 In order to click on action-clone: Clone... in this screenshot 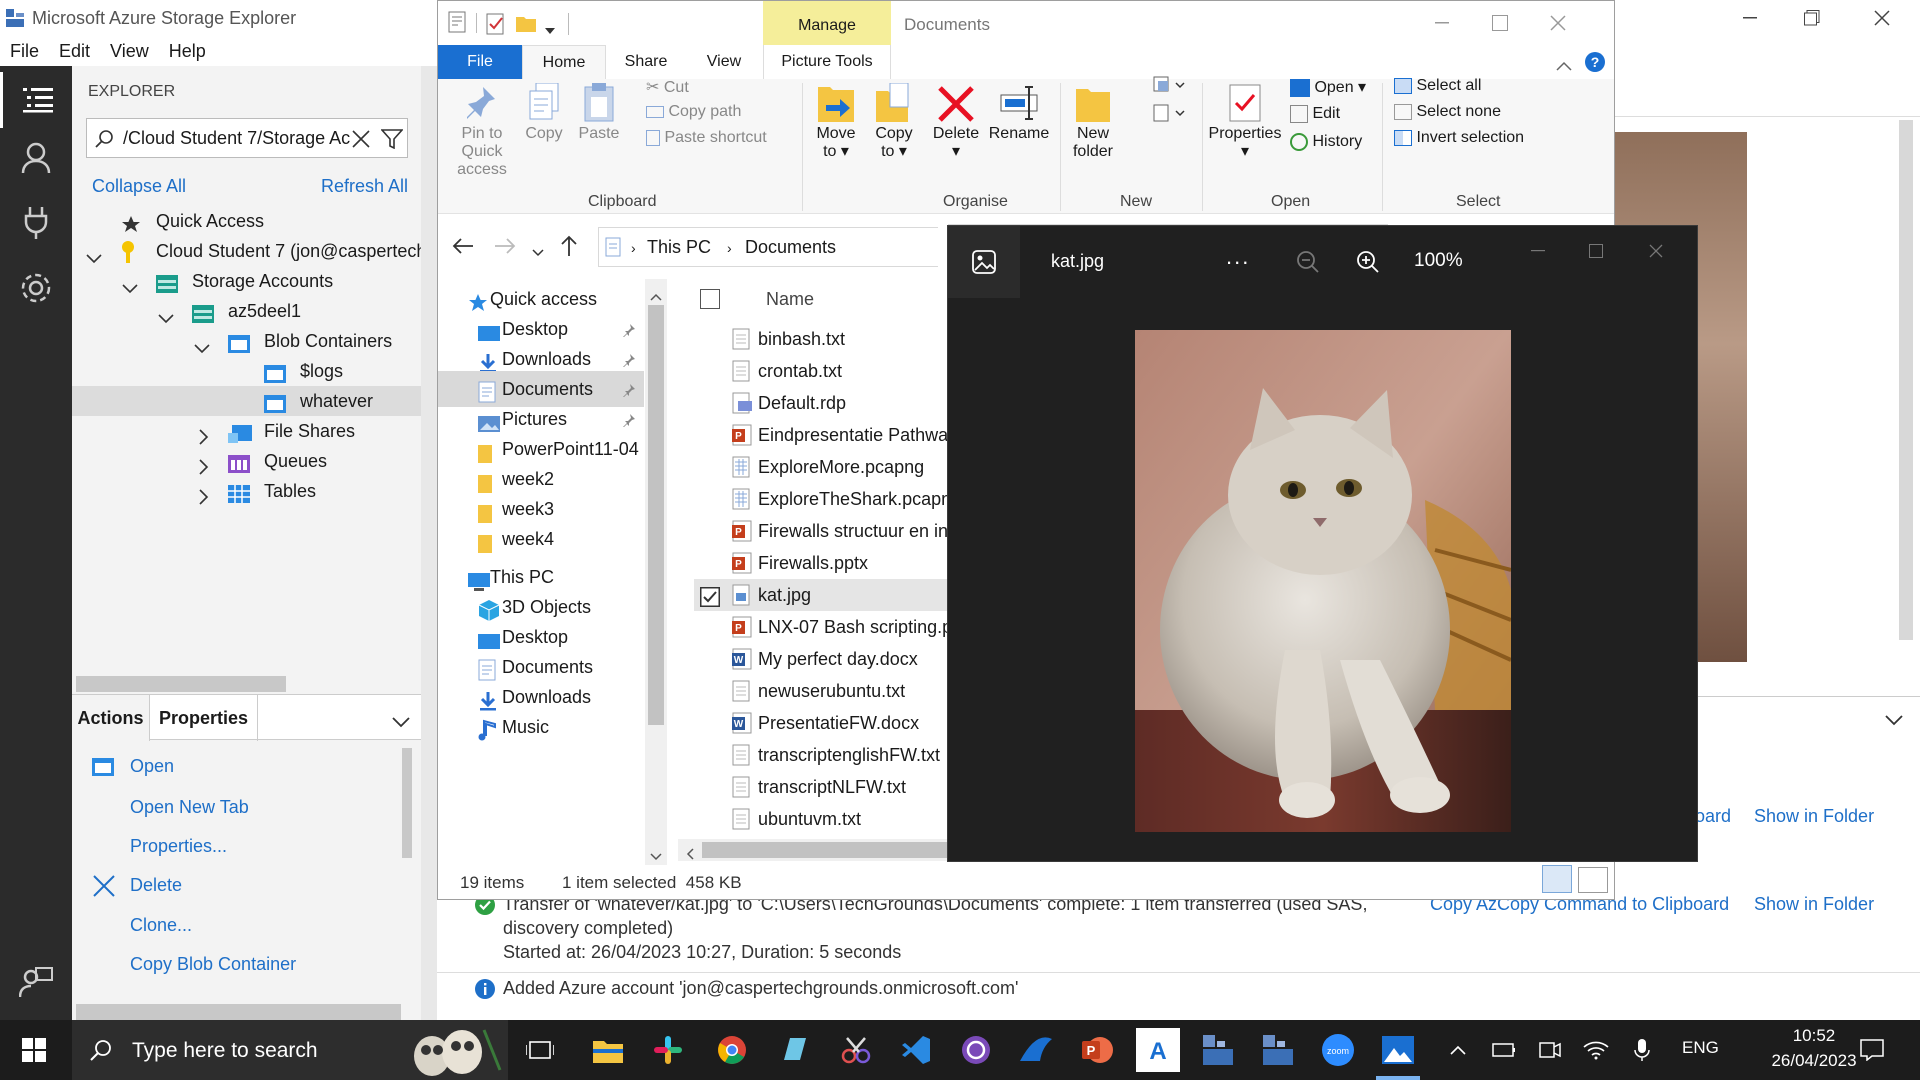, I will do `click(161, 925)`.